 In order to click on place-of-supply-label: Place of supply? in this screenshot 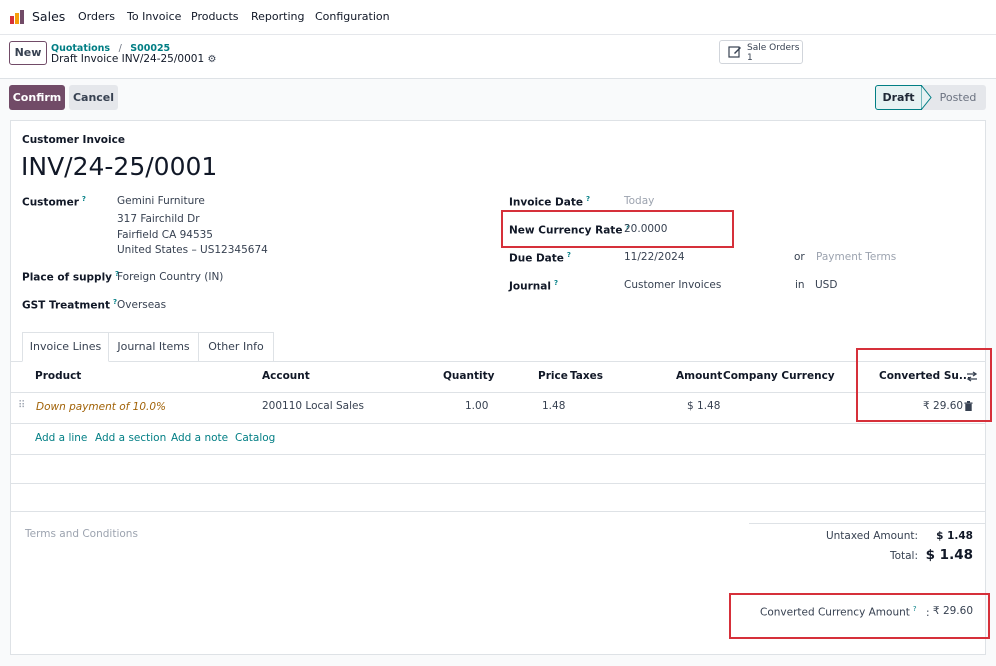, I will do `click(71, 277)`.